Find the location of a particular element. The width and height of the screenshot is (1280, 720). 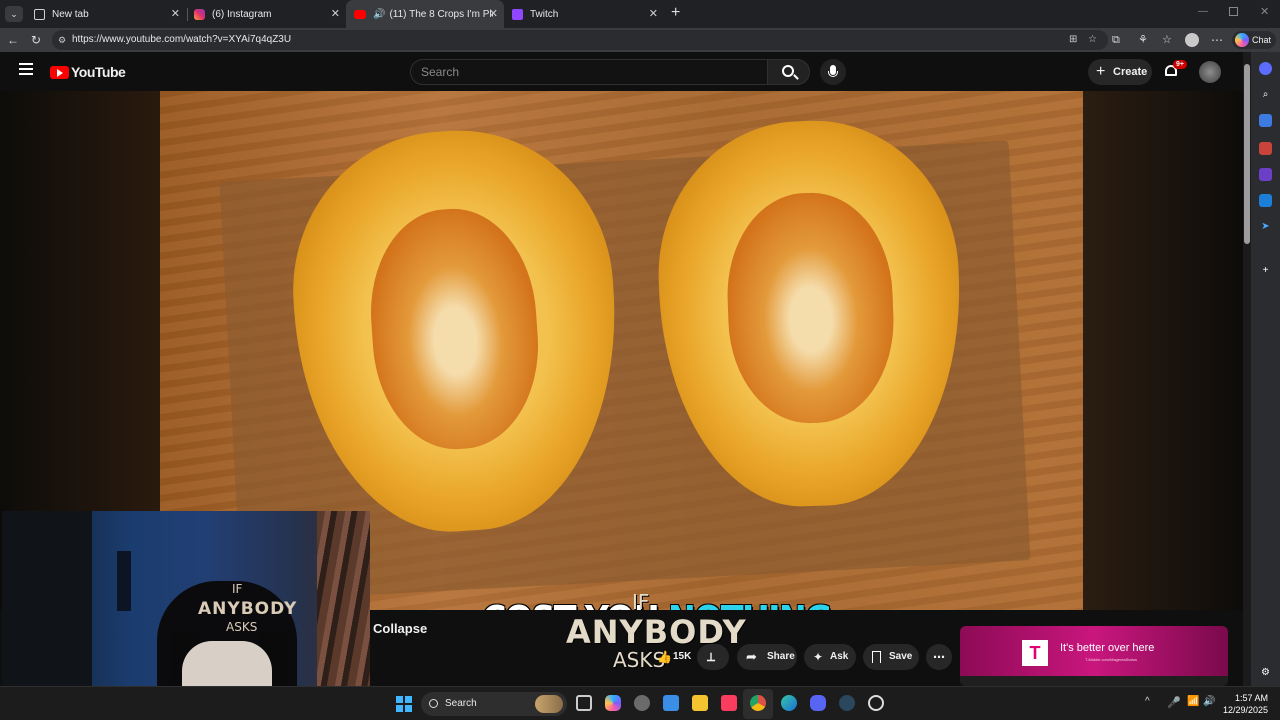

save-label: Save is located at coordinates (901, 656).